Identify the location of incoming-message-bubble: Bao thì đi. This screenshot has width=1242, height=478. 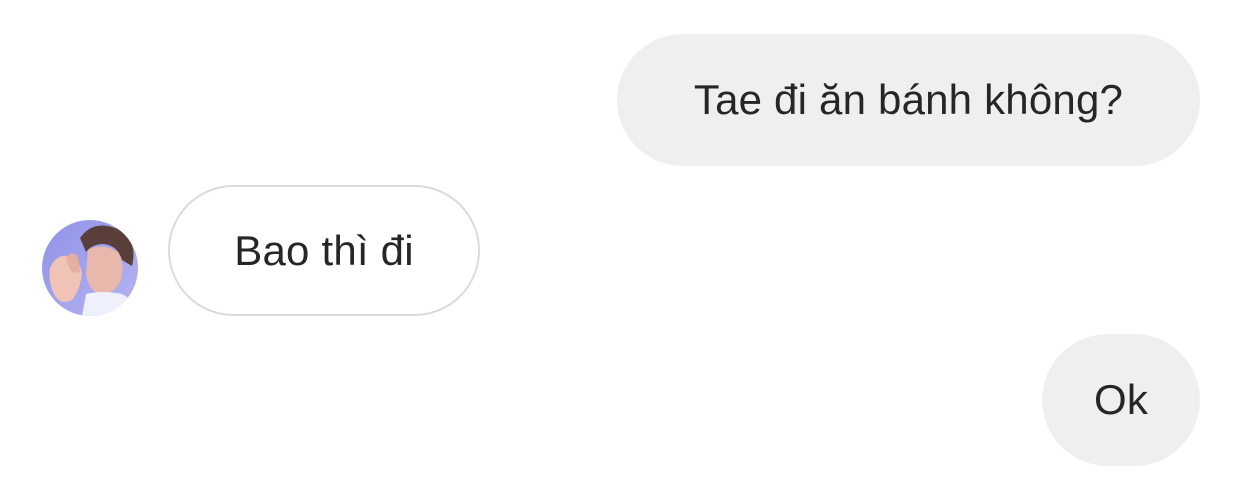
(324, 250).